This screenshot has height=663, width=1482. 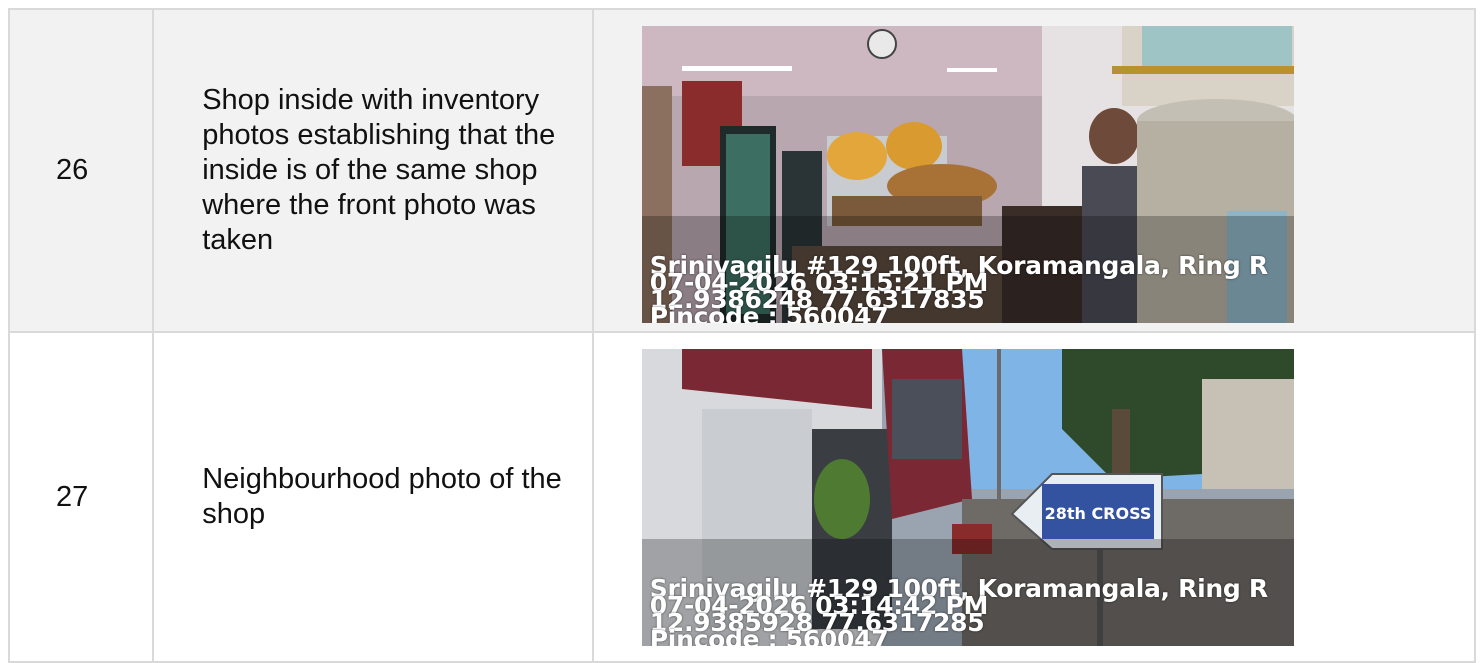 What do you see at coordinates (1097, 513) in the screenshot?
I see `street-sign-text: 28th CROSS` at bounding box center [1097, 513].